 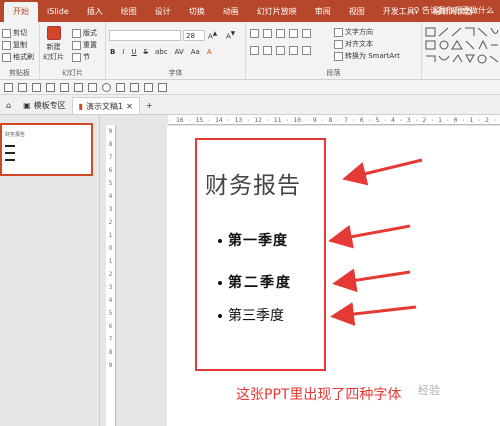 I want to click on bullet-item: 第二季度, so click(x=255, y=282).